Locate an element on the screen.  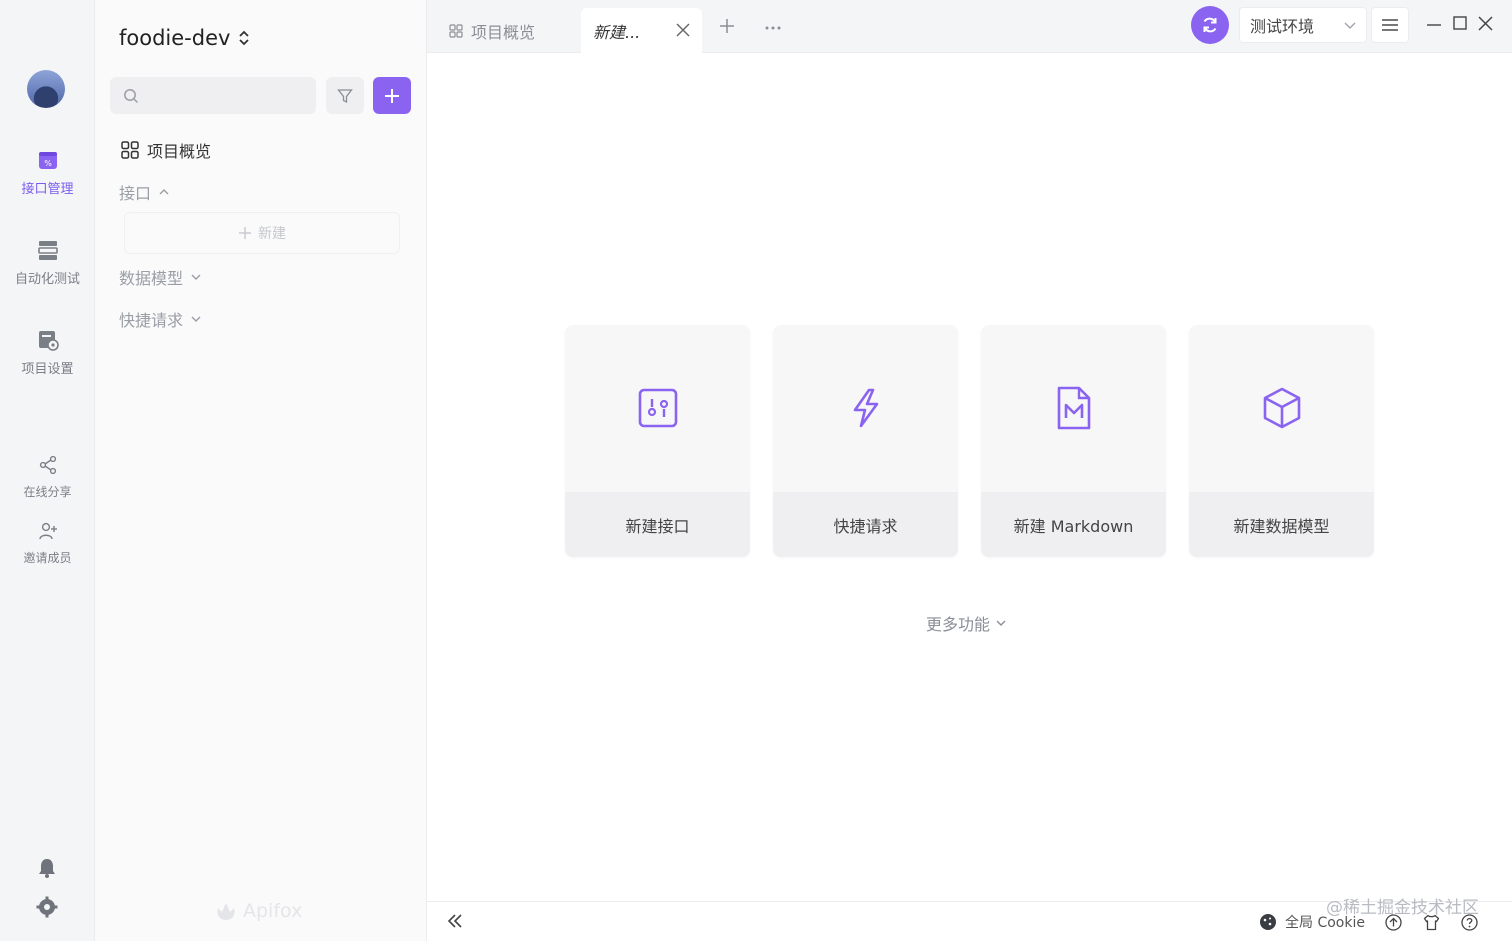
rail-item-invite-member: 邀请成员 is located at coordinates (47, 543).